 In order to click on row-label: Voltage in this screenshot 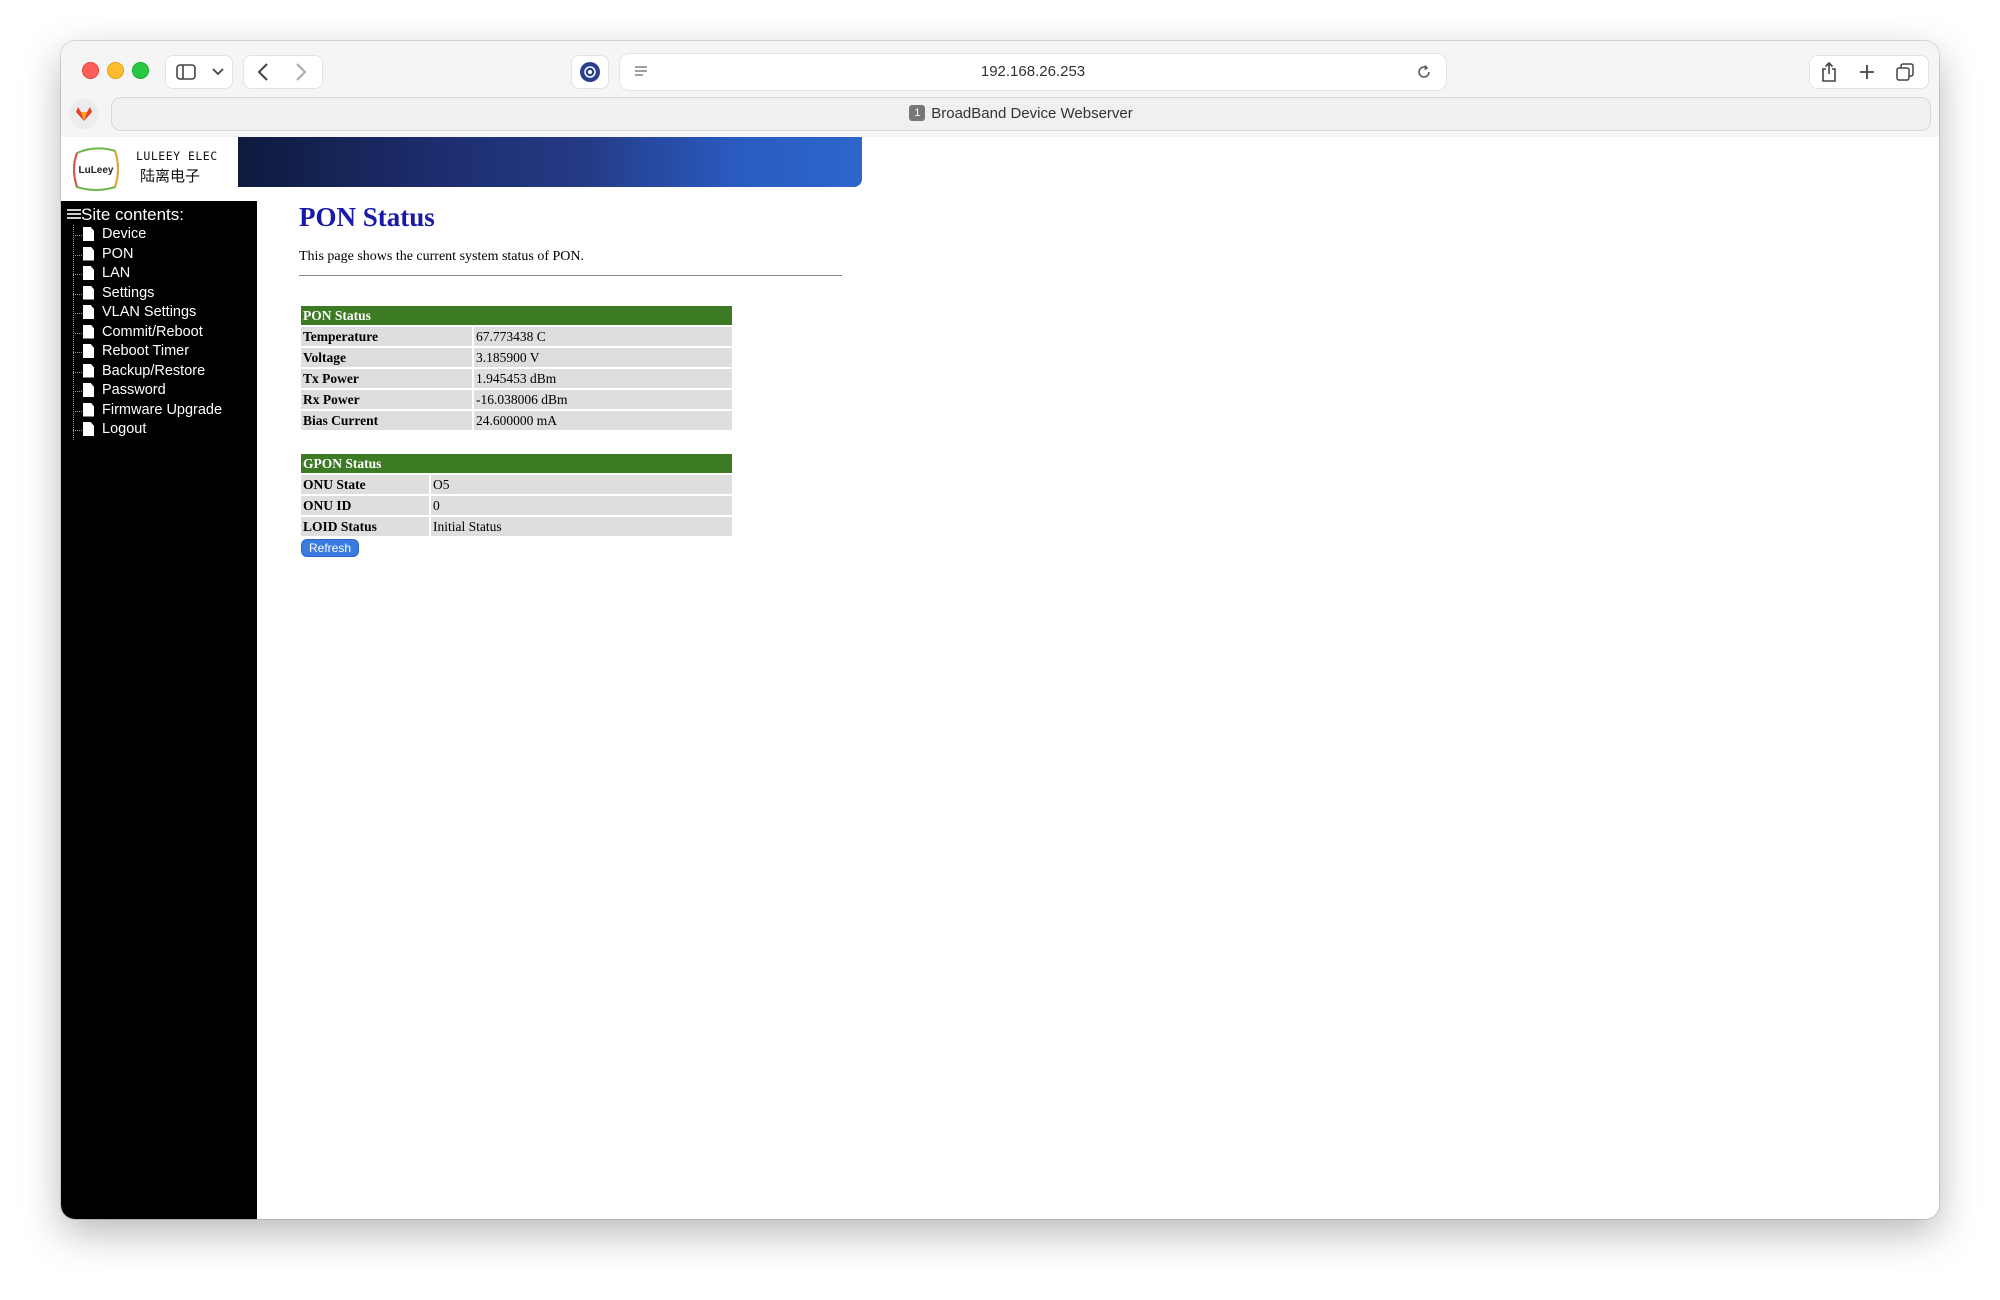, I will do `click(386, 357)`.